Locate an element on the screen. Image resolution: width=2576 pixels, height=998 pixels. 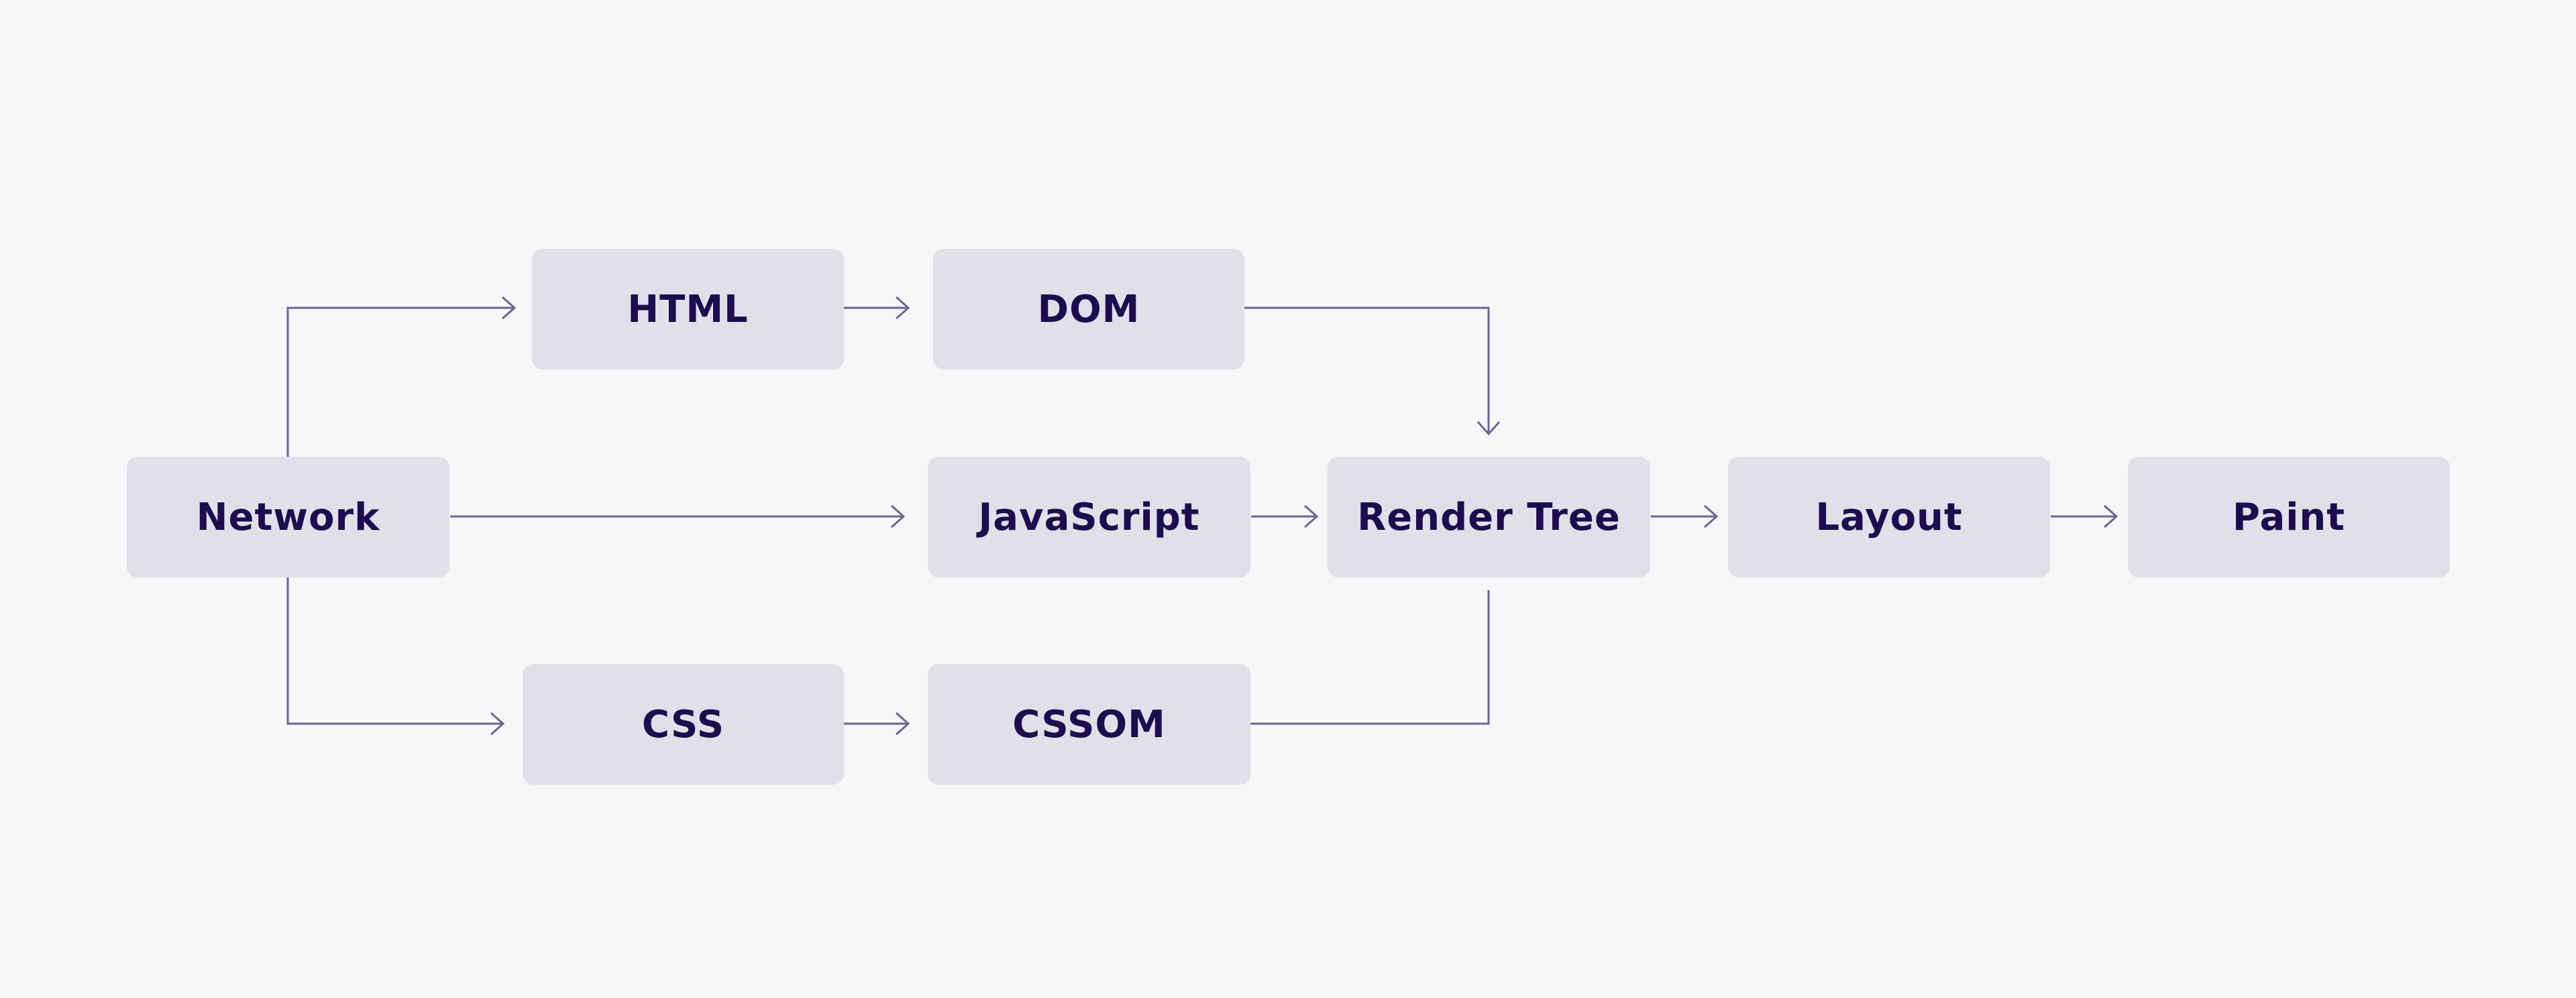
node-network-label: Network is located at coordinates (288, 517).